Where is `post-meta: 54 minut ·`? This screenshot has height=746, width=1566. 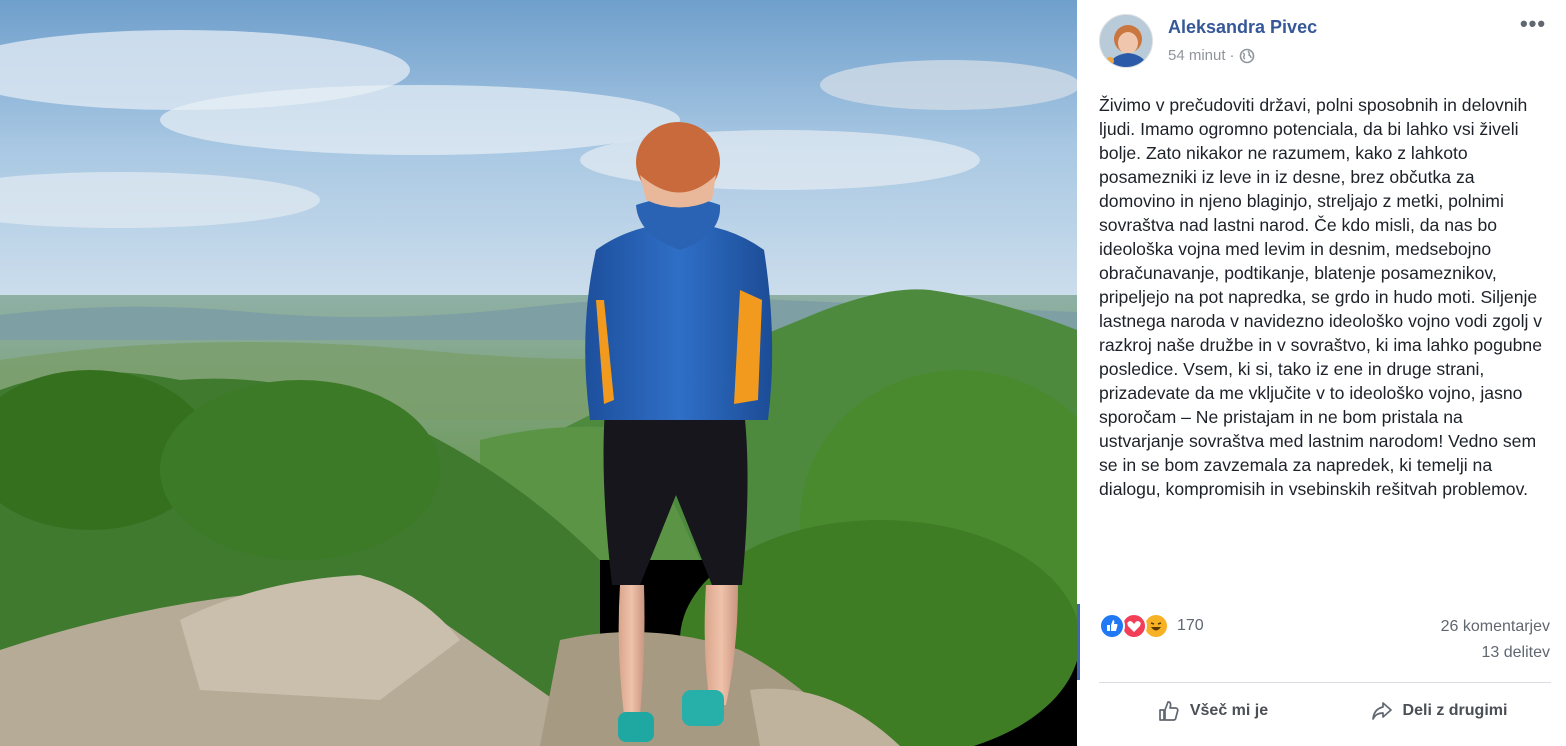
post-meta: 54 minut · is located at coordinates (1211, 55).